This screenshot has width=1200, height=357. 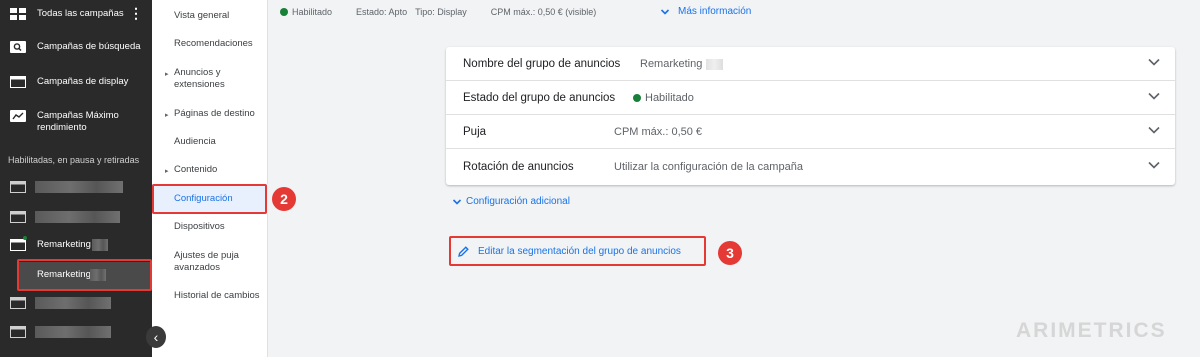 I want to click on sidebar-campaign-remarketing: Remarketing, so click(x=76, y=244).